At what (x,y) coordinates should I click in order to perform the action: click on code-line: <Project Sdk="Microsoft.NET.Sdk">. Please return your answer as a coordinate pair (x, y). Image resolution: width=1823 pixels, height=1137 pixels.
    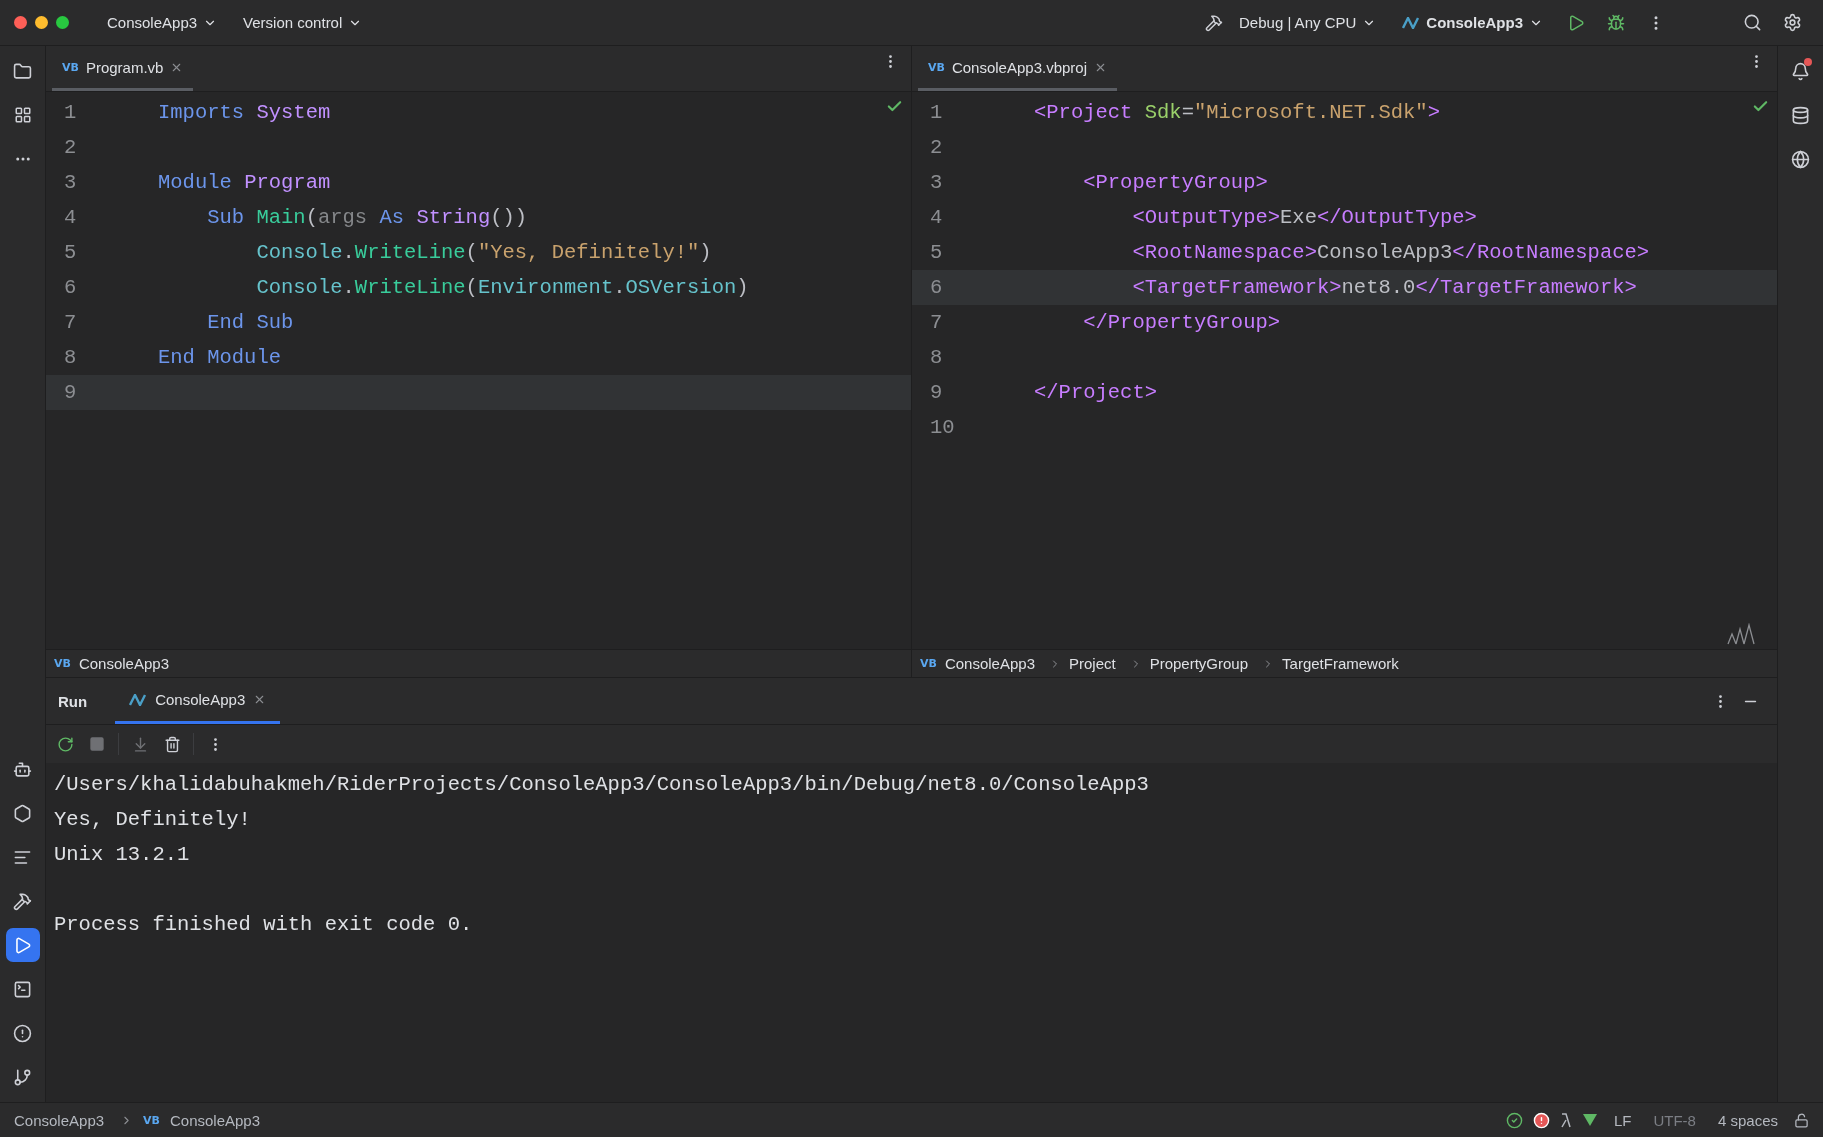
    Looking at the image, I should click on (1237, 112).